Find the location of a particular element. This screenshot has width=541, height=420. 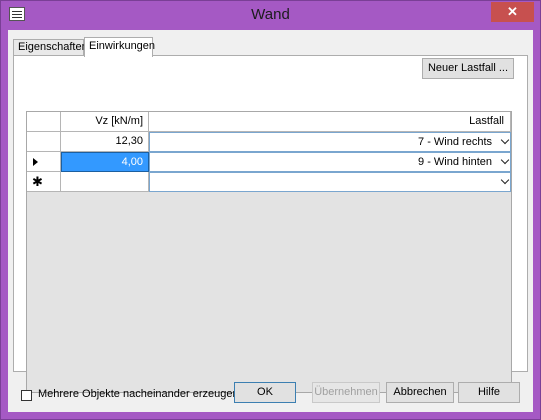

lastfall-value: 9 - Wind hinten is located at coordinates (455, 162).